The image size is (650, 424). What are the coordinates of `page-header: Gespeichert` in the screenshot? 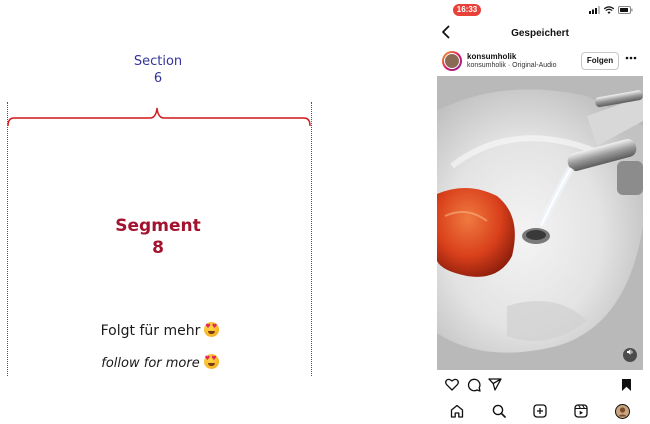 It's located at (540, 35).